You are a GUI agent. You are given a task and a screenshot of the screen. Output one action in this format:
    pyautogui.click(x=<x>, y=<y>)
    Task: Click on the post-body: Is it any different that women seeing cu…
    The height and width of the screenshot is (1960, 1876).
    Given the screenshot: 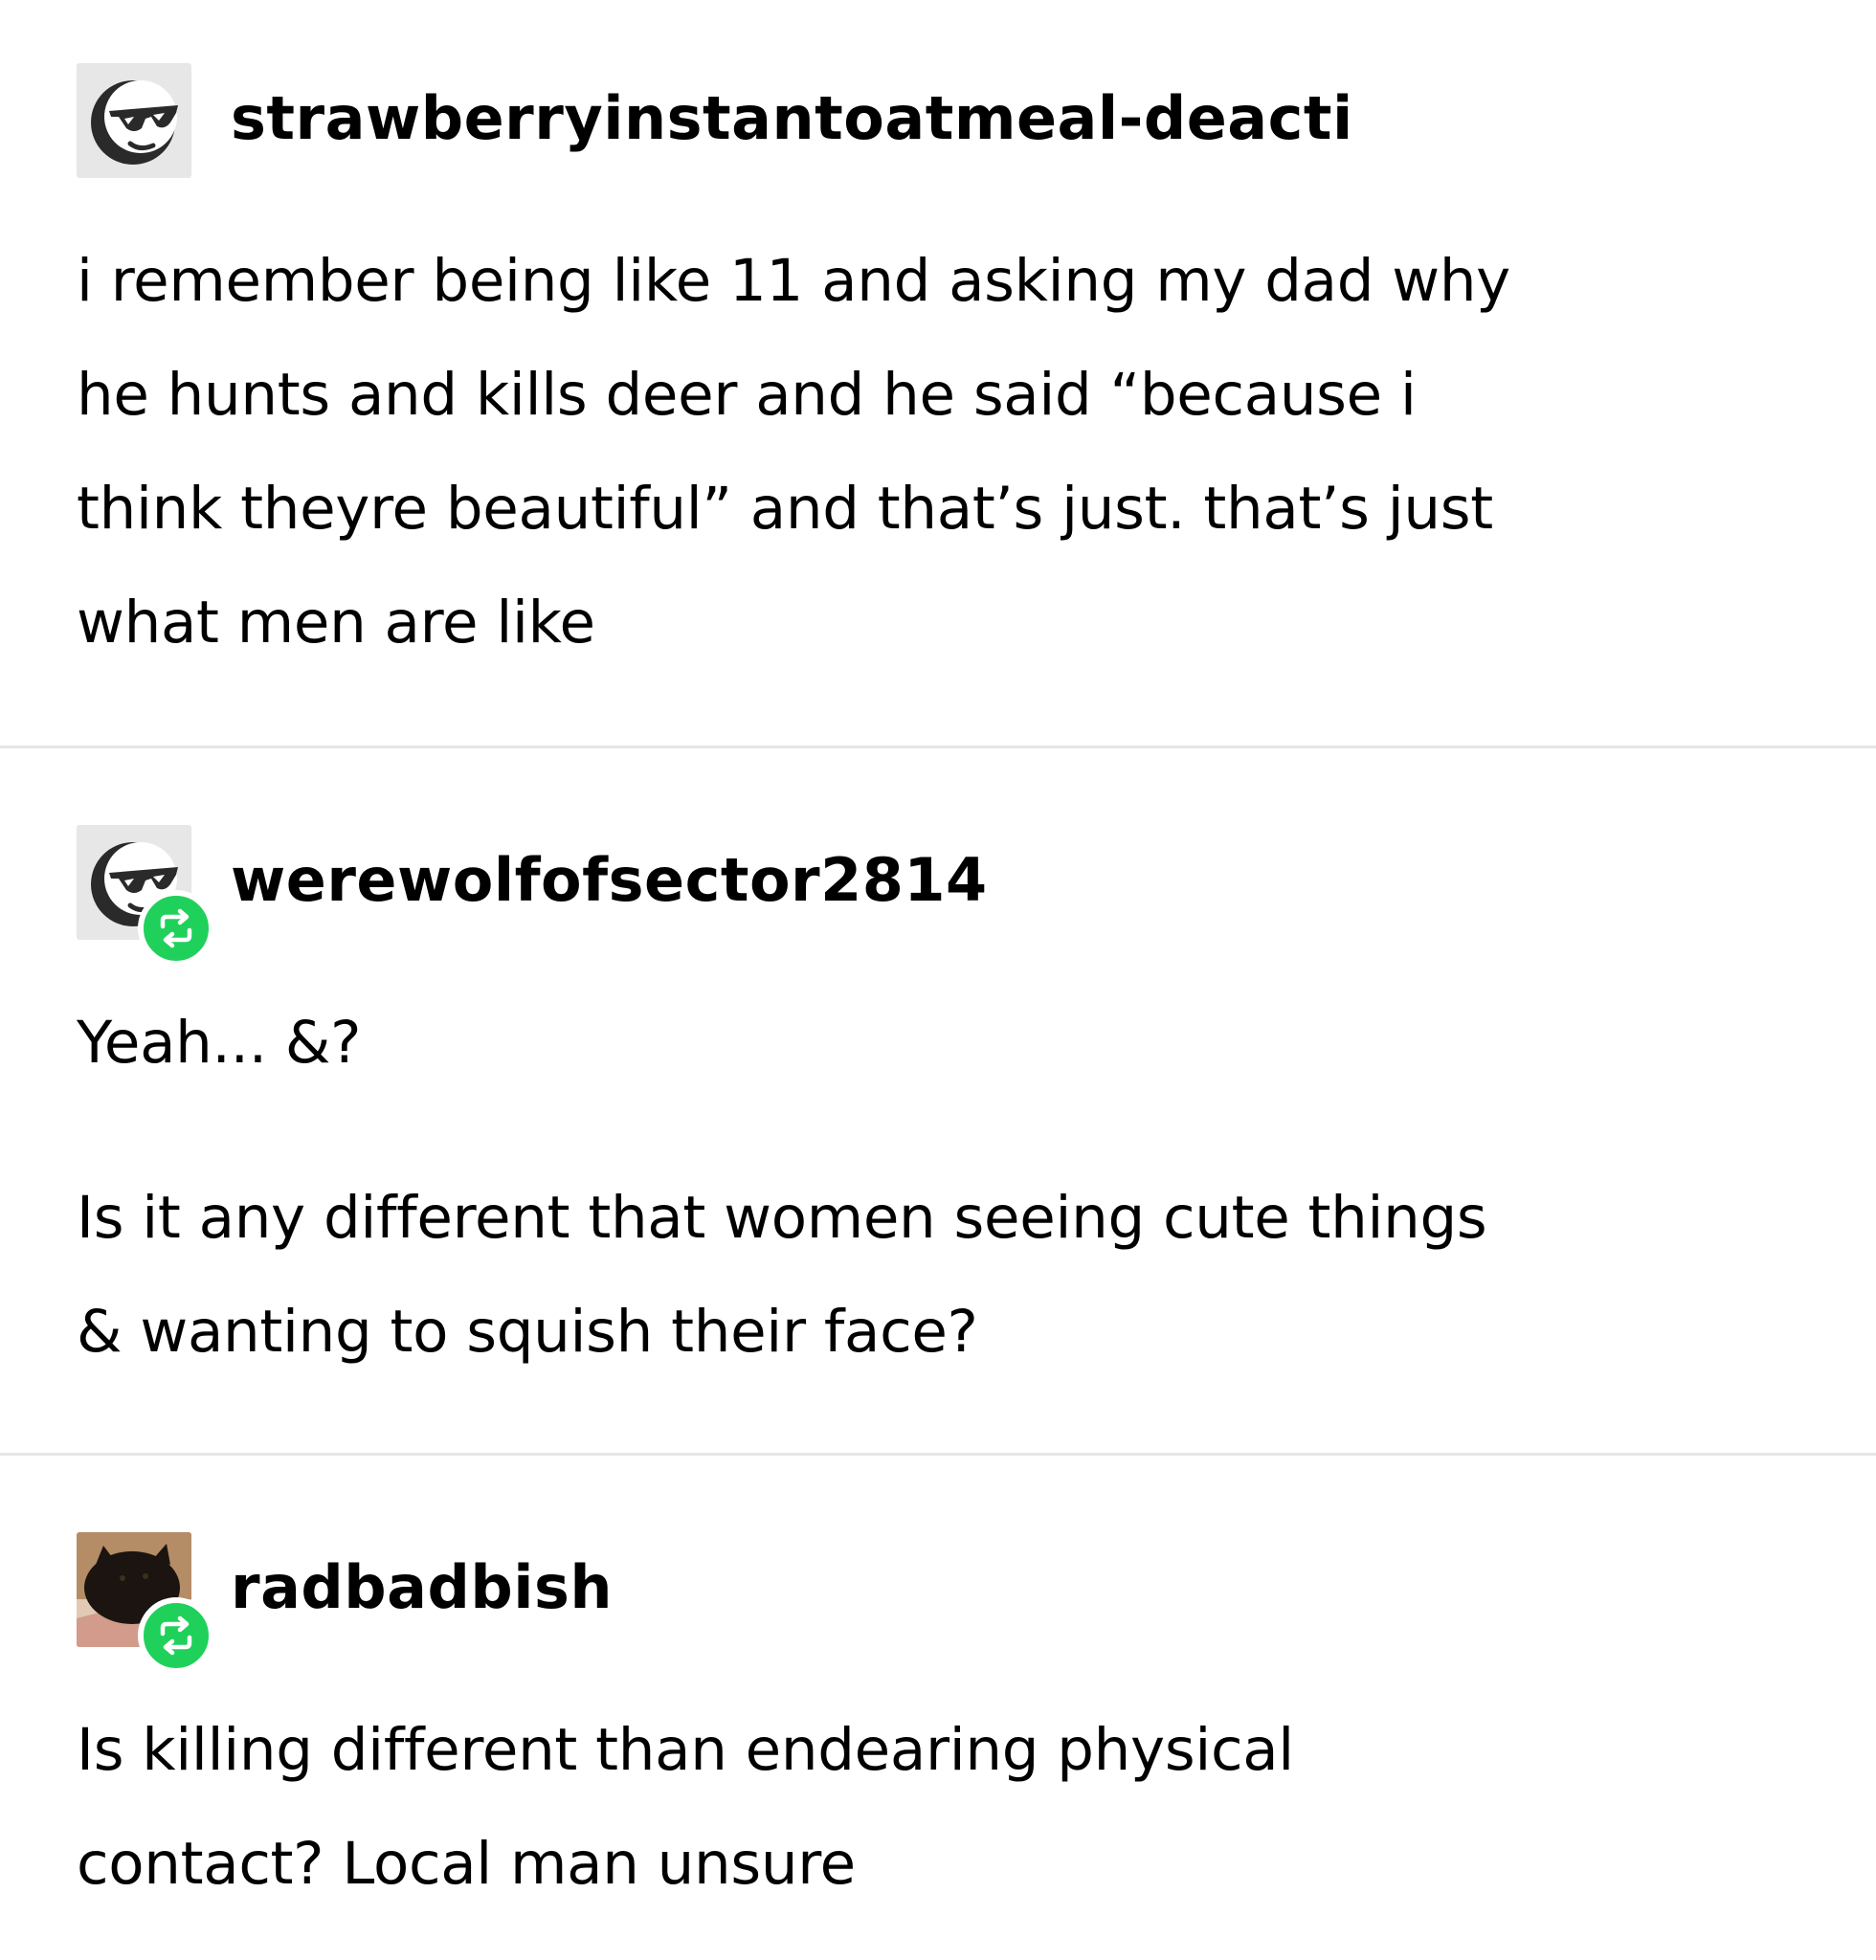 What is the action you would take?
    pyautogui.click(x=938, y=1275)
    